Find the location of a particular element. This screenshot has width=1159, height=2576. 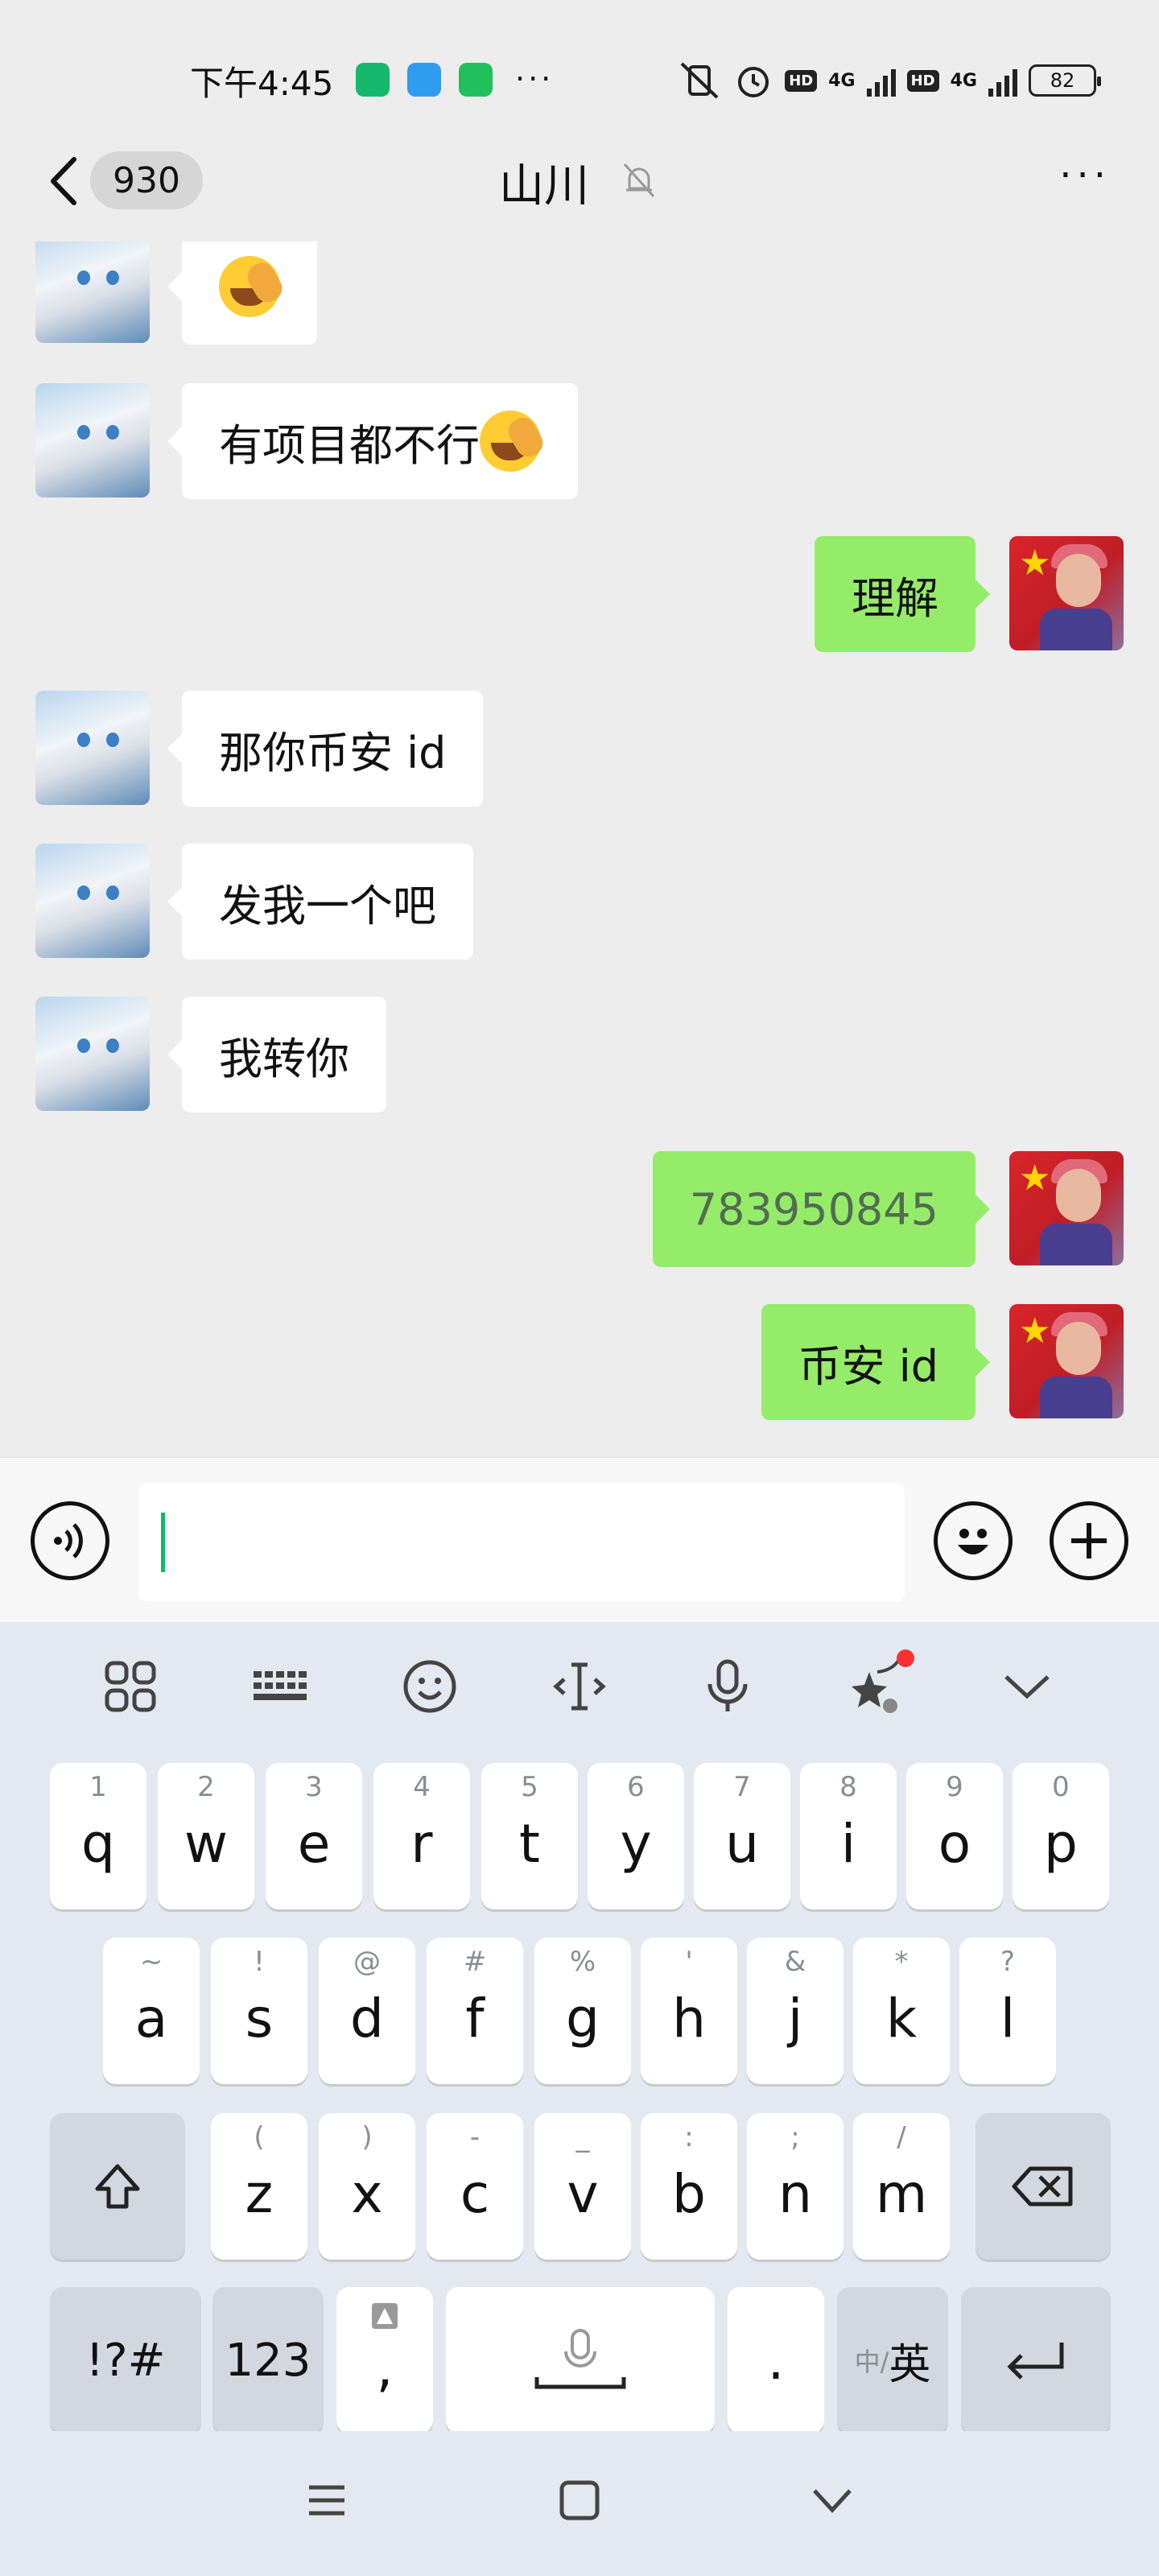

key-y: 6y is located at coordinates (636, 1836).